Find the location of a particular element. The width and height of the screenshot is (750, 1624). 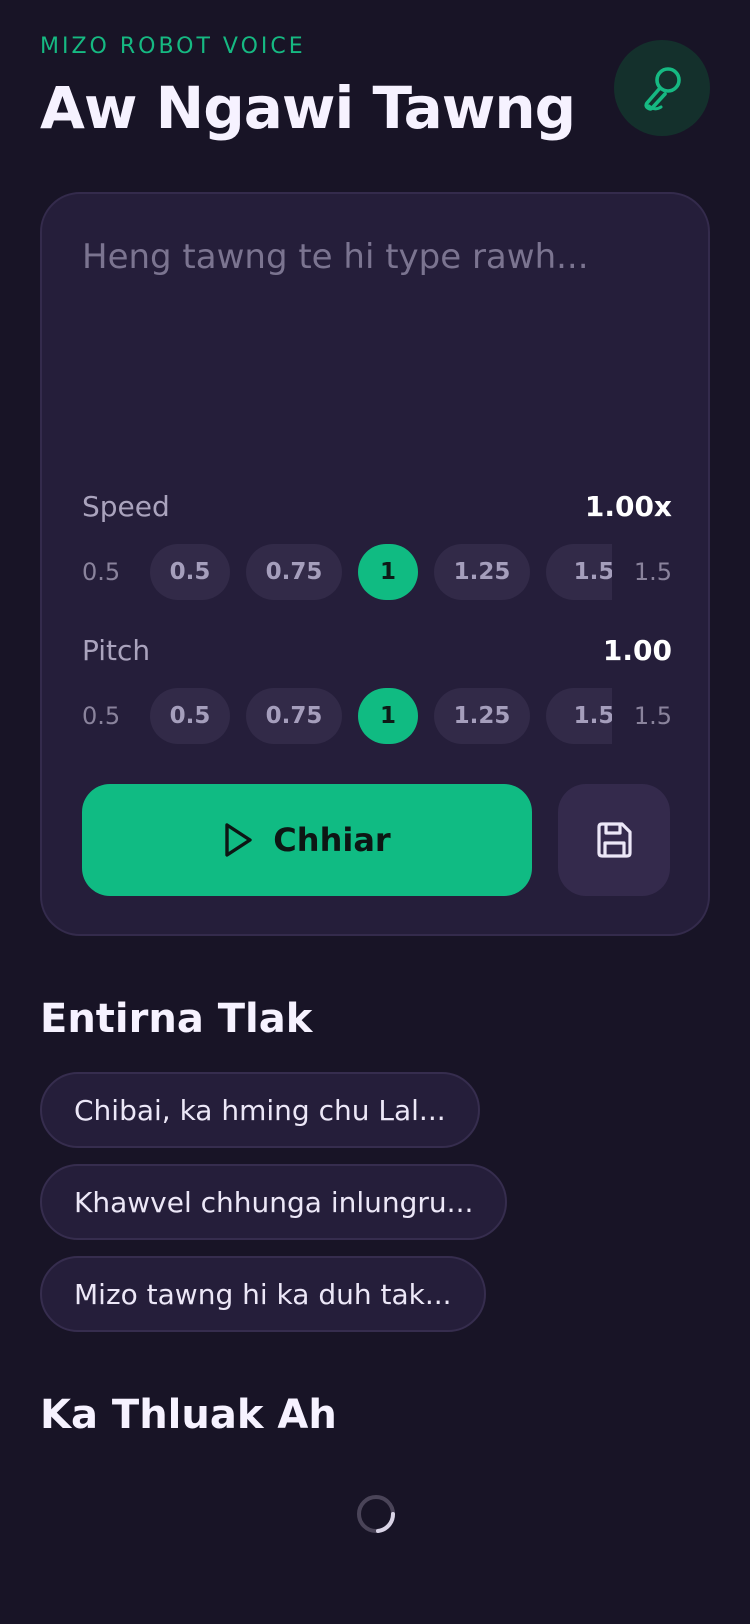

page-title: Aw Ngawi Tawng is located at coordinates (308, 108).